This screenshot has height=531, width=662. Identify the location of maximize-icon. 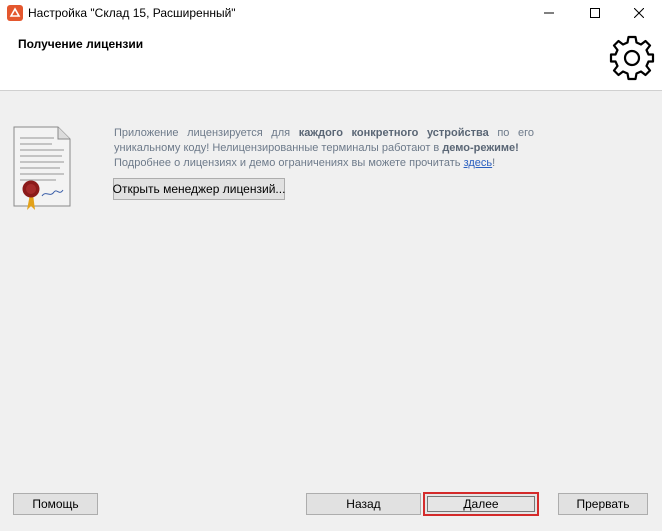
(595, 13).